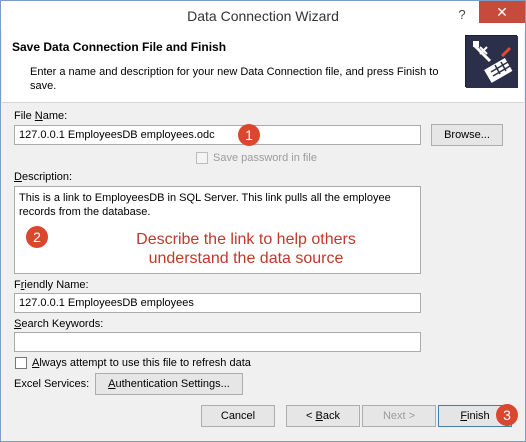 This screenshot has height=442, width=526. Describe the element at coordinates (21, 363) in the screenshot. I see `always-attempt-checkbox` at that location.